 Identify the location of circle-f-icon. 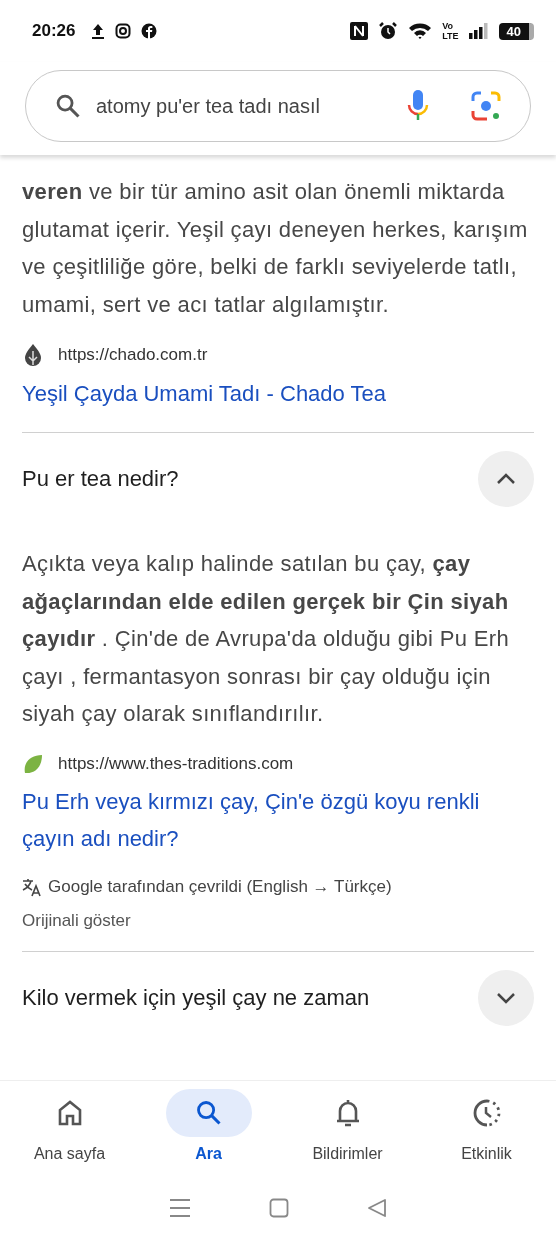
(149, 31).